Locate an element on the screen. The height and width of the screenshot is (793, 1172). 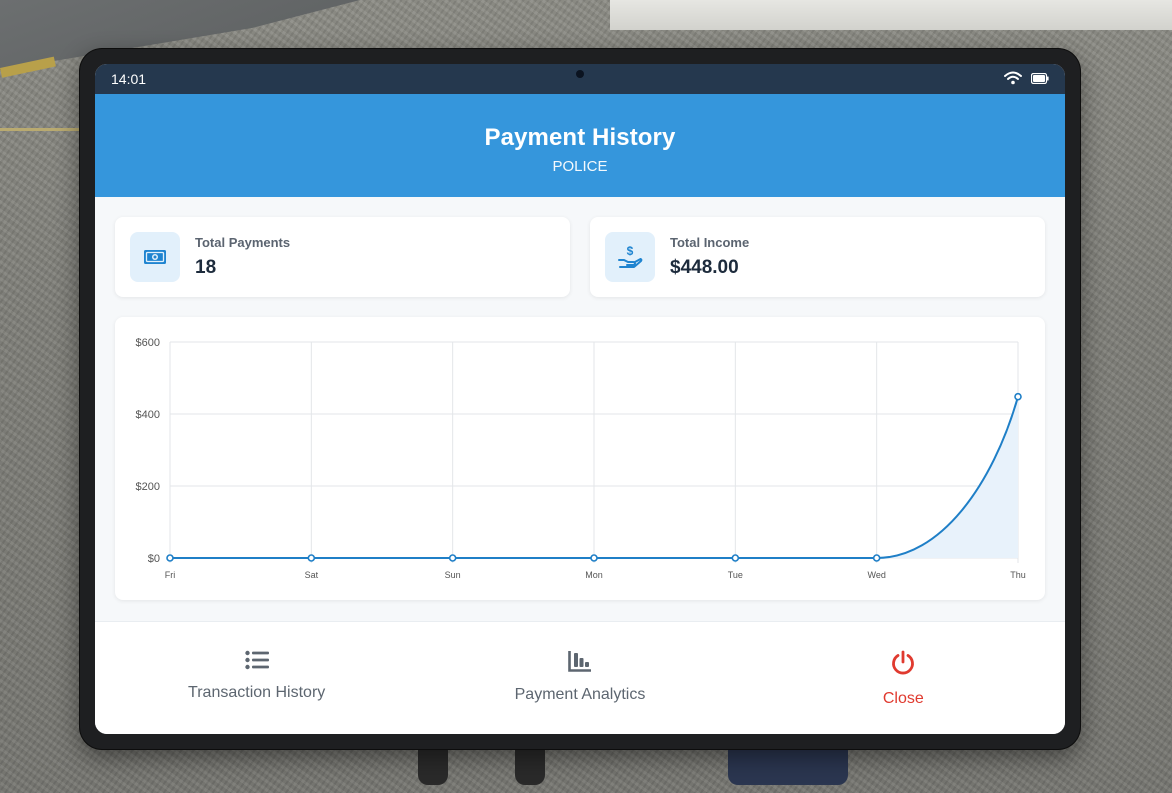
x-tick-label: Thu is located at coordinates (1018, 575).